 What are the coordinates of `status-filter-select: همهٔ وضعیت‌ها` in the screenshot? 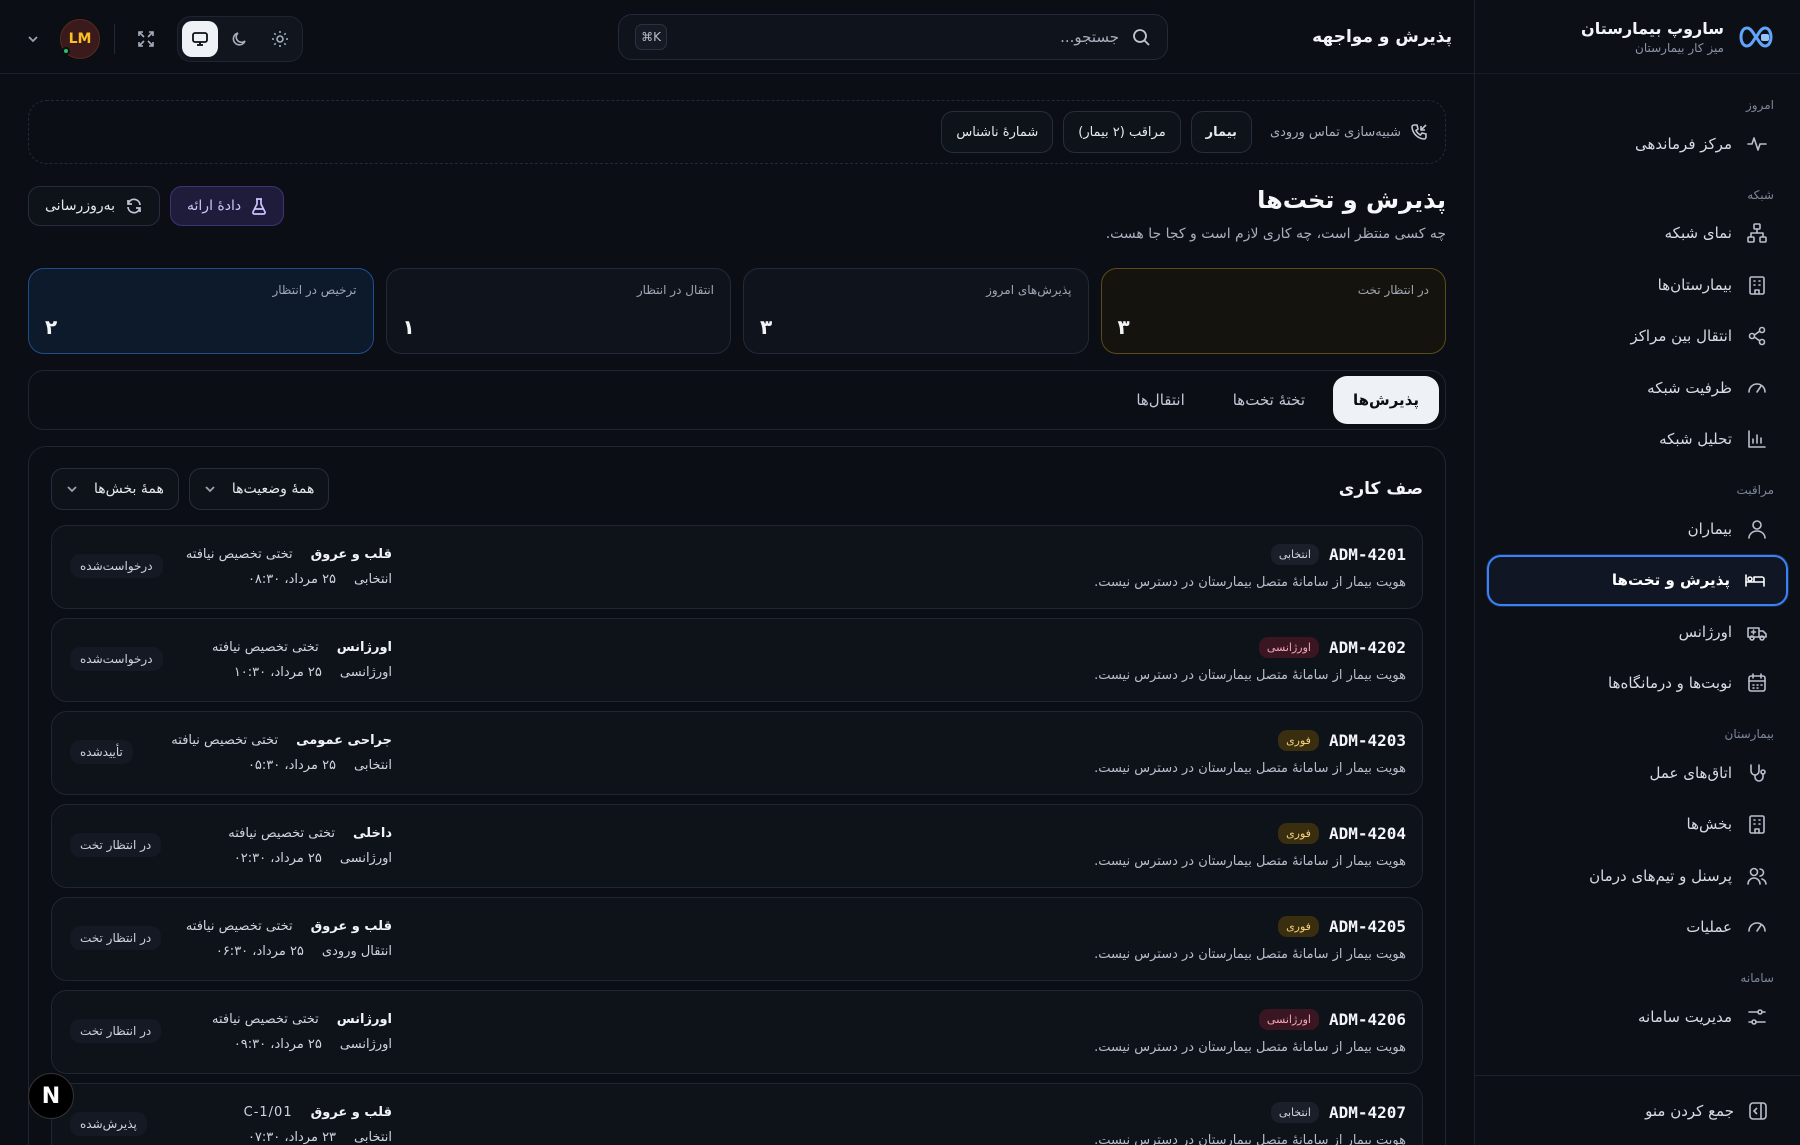 It's located at (259, 489).